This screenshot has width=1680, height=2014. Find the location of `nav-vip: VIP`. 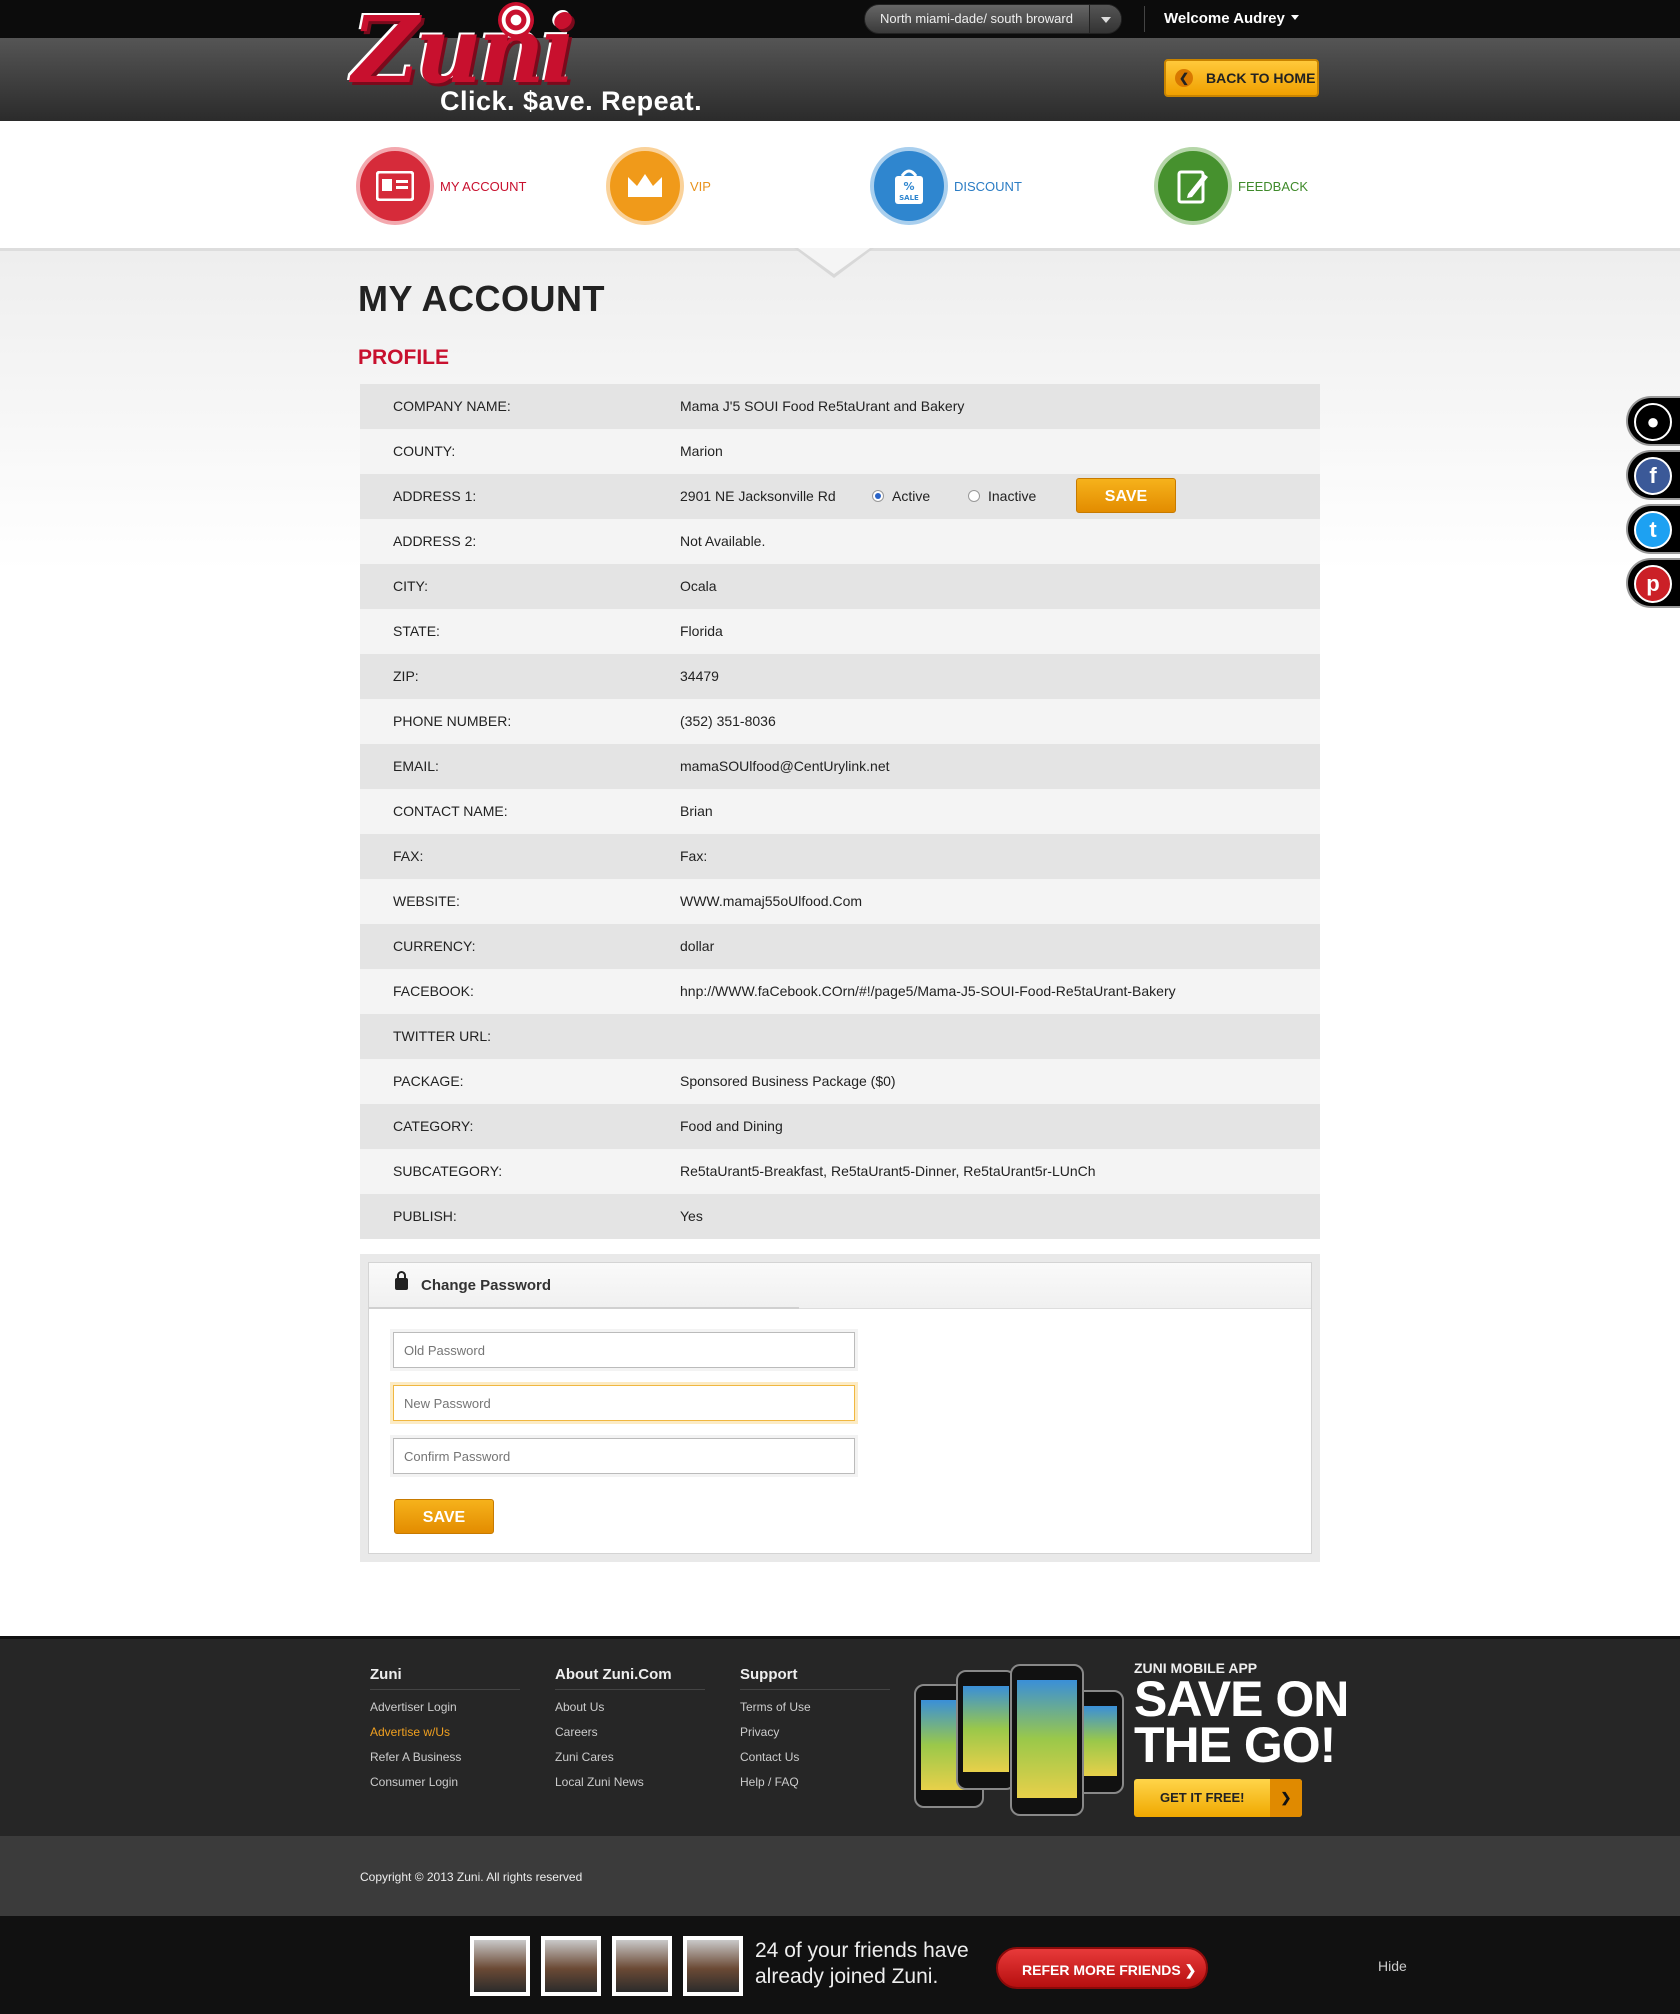

nav-vip: VIP is located at coordinates (660, 186).